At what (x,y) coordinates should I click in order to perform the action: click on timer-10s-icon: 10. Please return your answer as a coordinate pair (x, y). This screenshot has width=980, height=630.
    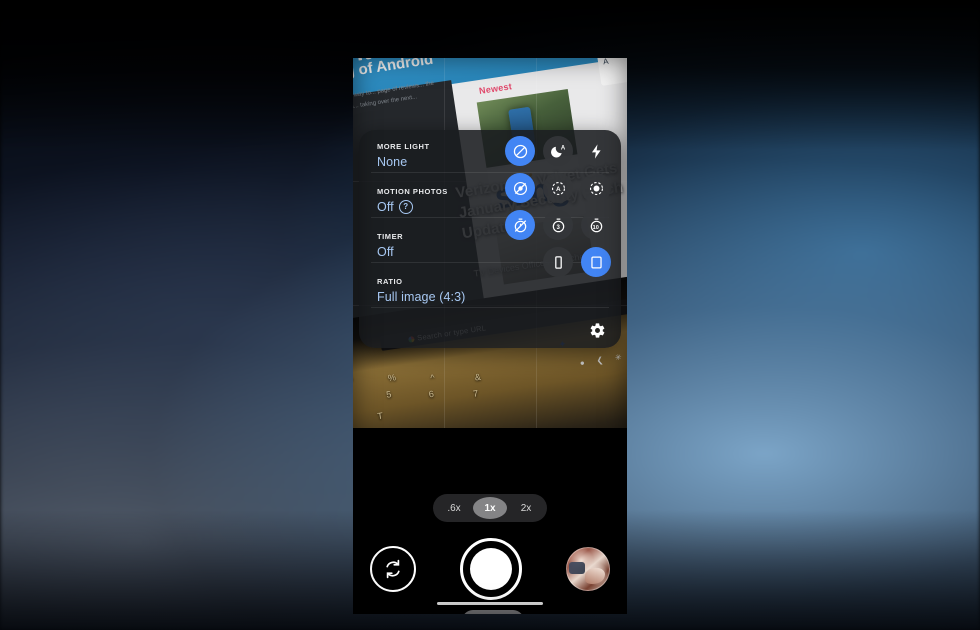
    Looking at the image, I should click on (596, 225).